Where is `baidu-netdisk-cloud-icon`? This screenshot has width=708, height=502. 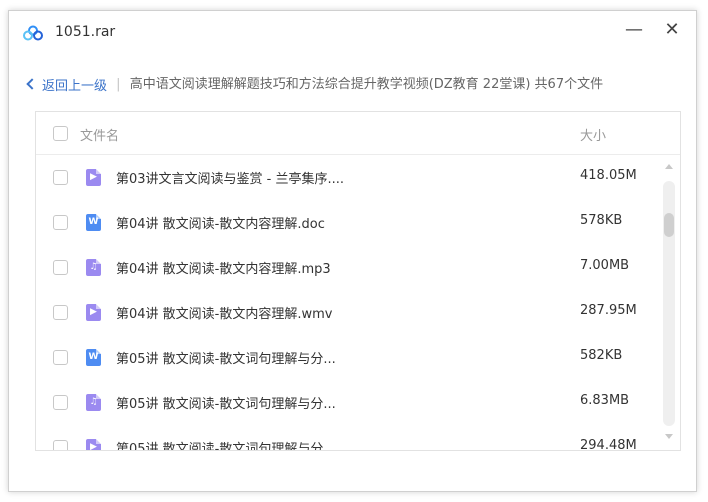
baidu-netdisk-cloud-icon is located at coordinates (33, 33).